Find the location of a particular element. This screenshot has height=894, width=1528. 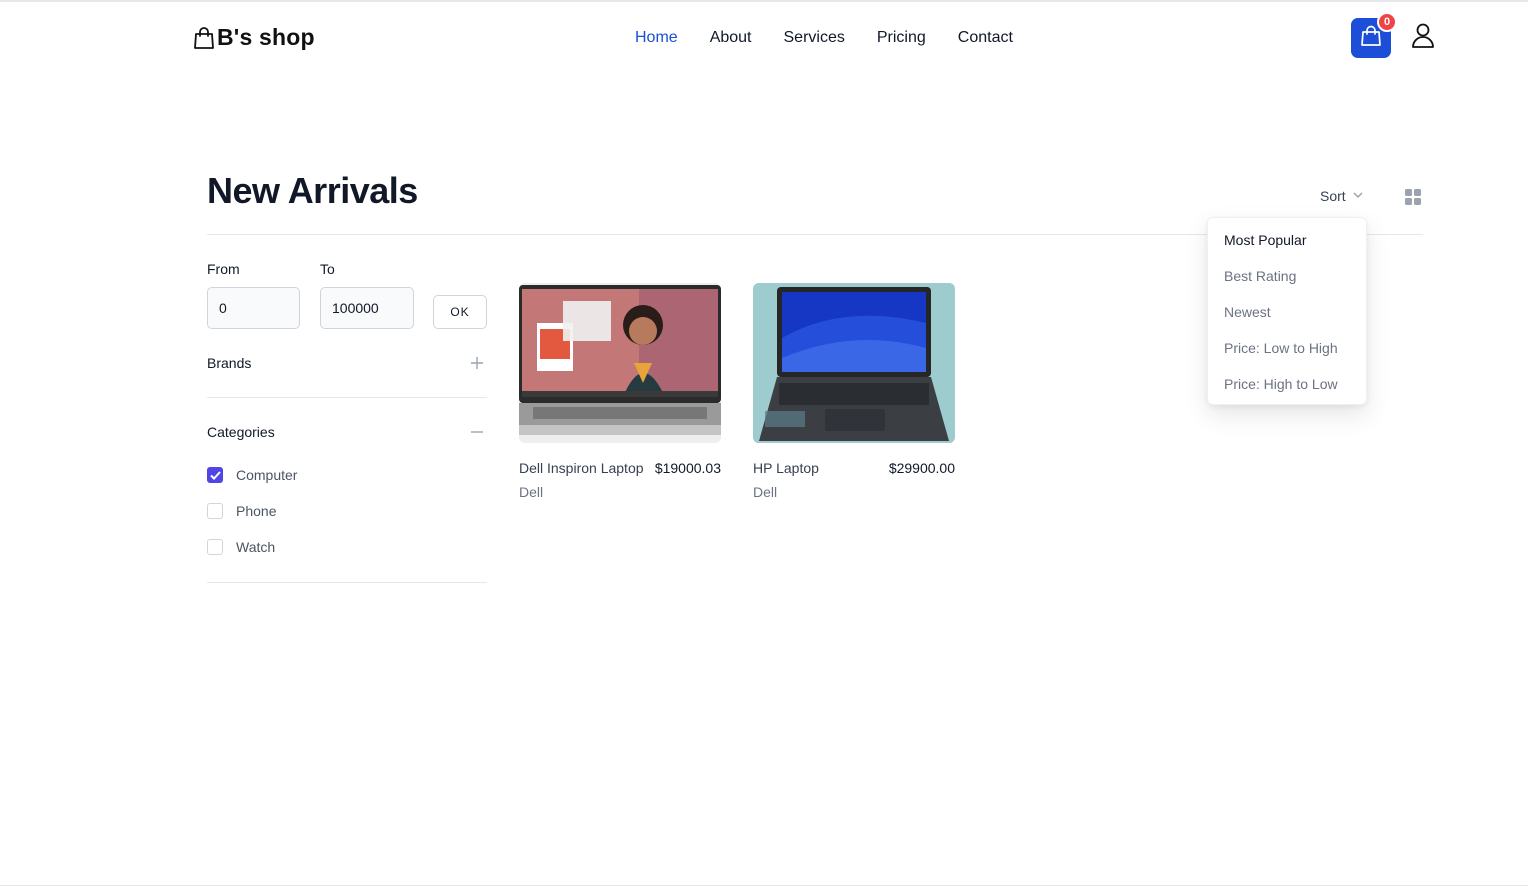

sort-button: Sort is located at coordinates (1342, 196).